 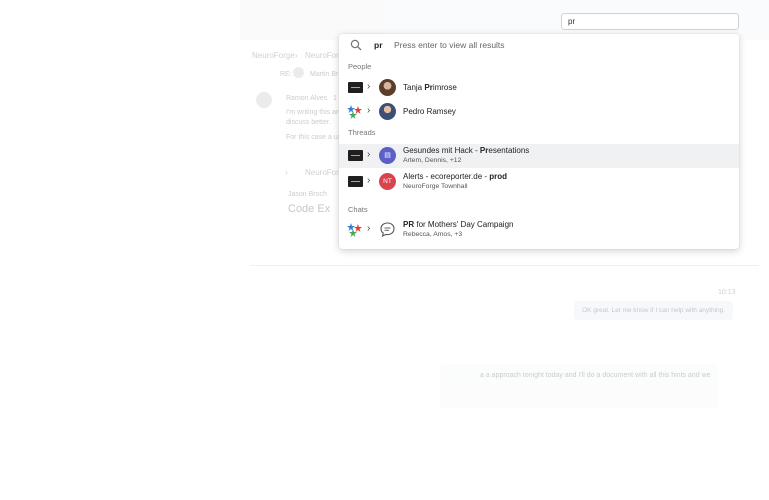 I want to click on result-person: › Pedro Ramsey, so click(x=539, y=112).